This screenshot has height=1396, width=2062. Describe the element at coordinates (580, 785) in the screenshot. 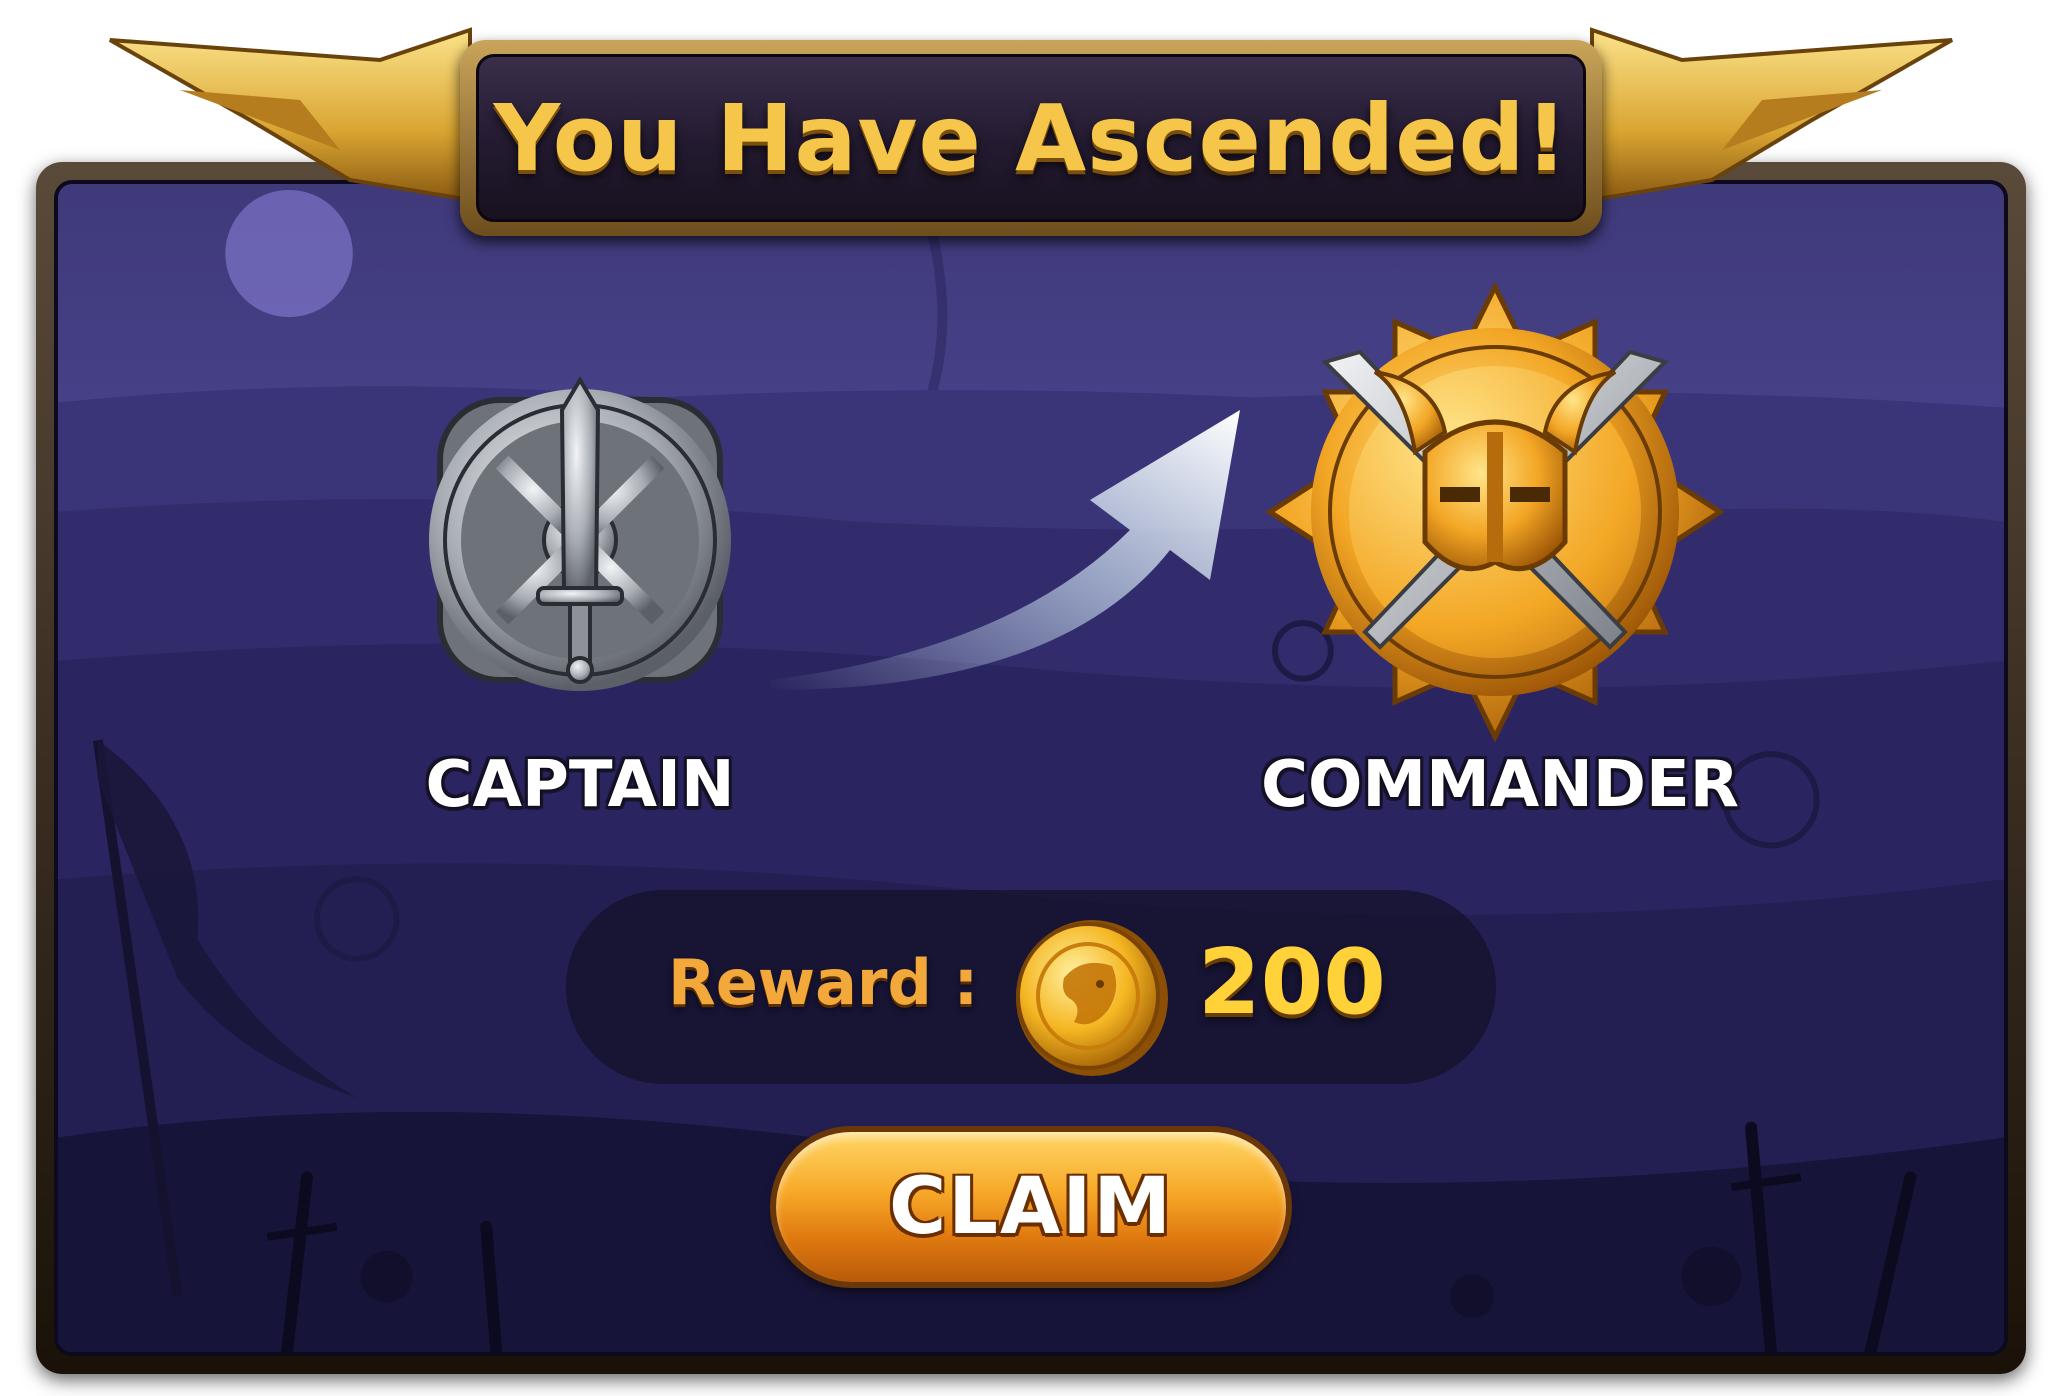

I see `from-rank-label: CAPTAIN` at that location.